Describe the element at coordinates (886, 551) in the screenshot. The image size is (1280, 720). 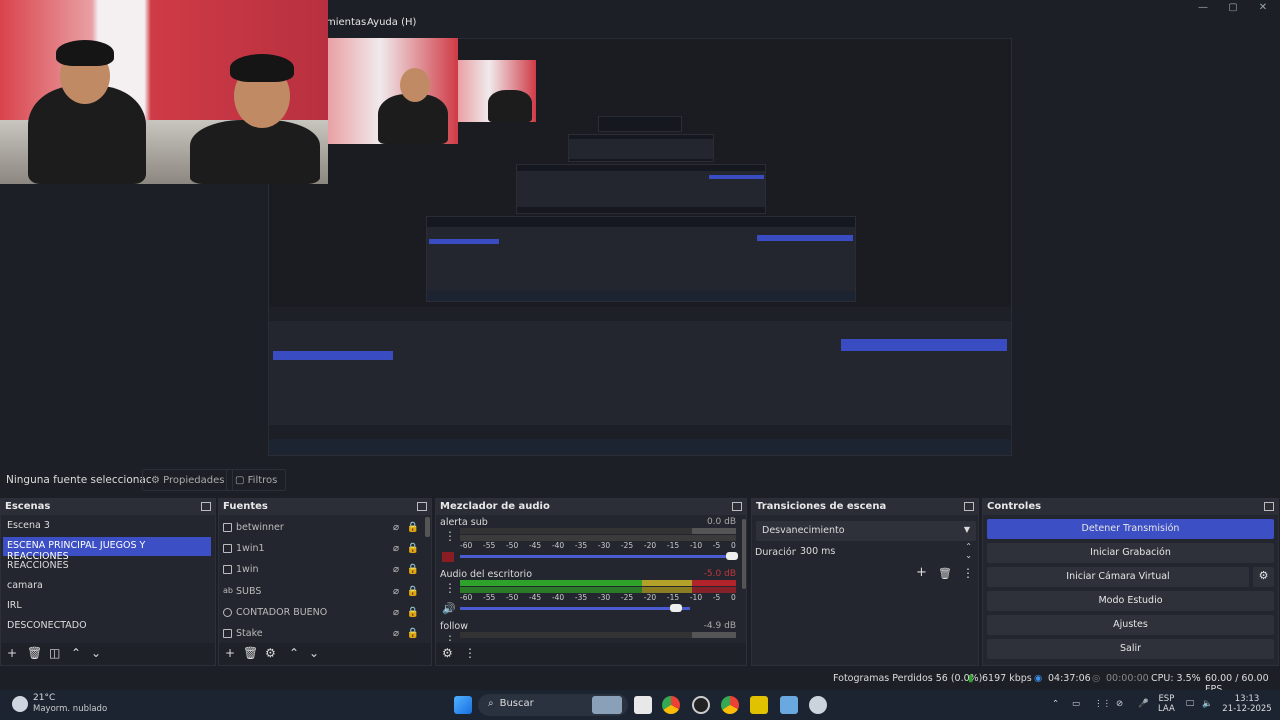
I see `duration-field: 300 ms ⌃ ⌄` at that location.